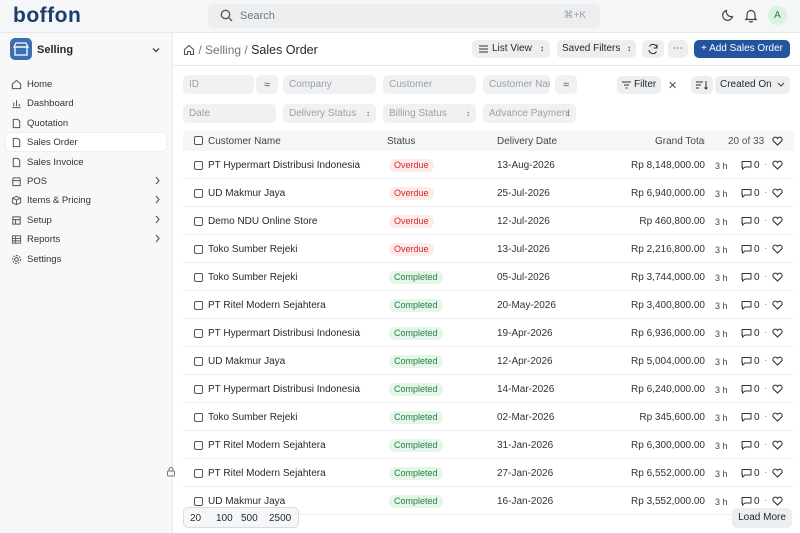 The width and height of the screenshot is (800, 533). What do you see at coordinates (86, 239) in the screenshot?
I see `sidebar-item-reports: Reports` at bounding box center [86, 239].